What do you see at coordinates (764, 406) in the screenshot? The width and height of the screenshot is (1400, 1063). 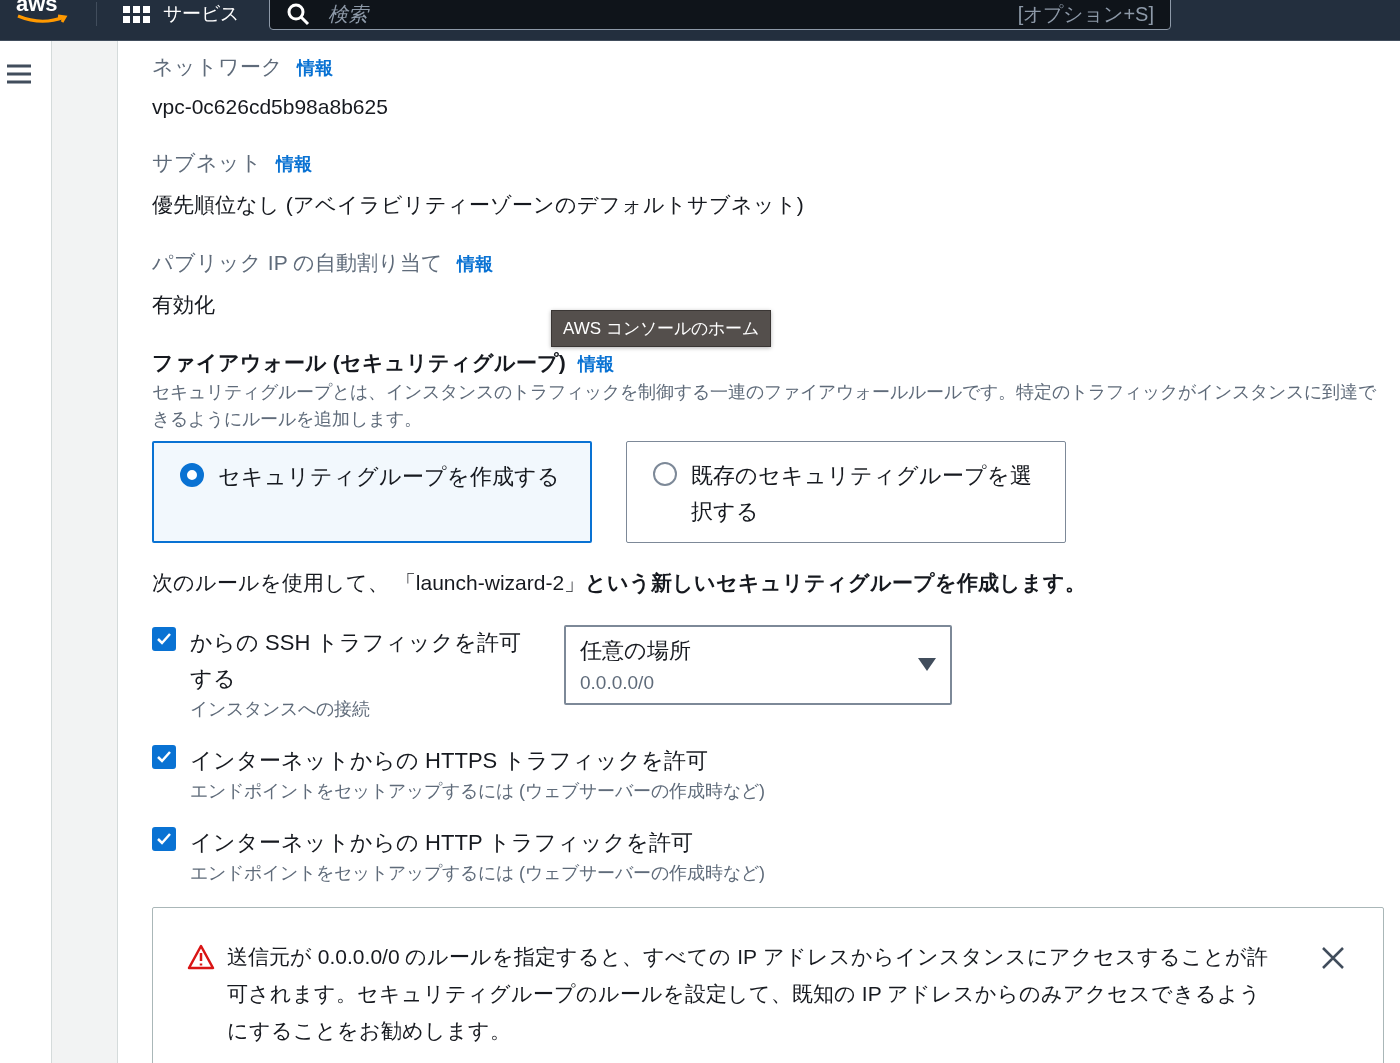 I see `section-description: セキュリティグループとは、インスタンスのトラフィックを制御する一連のファイアウォールルールです。特定のトラフィックがインスタンスに到達できるようにルールを追加します。` at bounding box center [764, 406].